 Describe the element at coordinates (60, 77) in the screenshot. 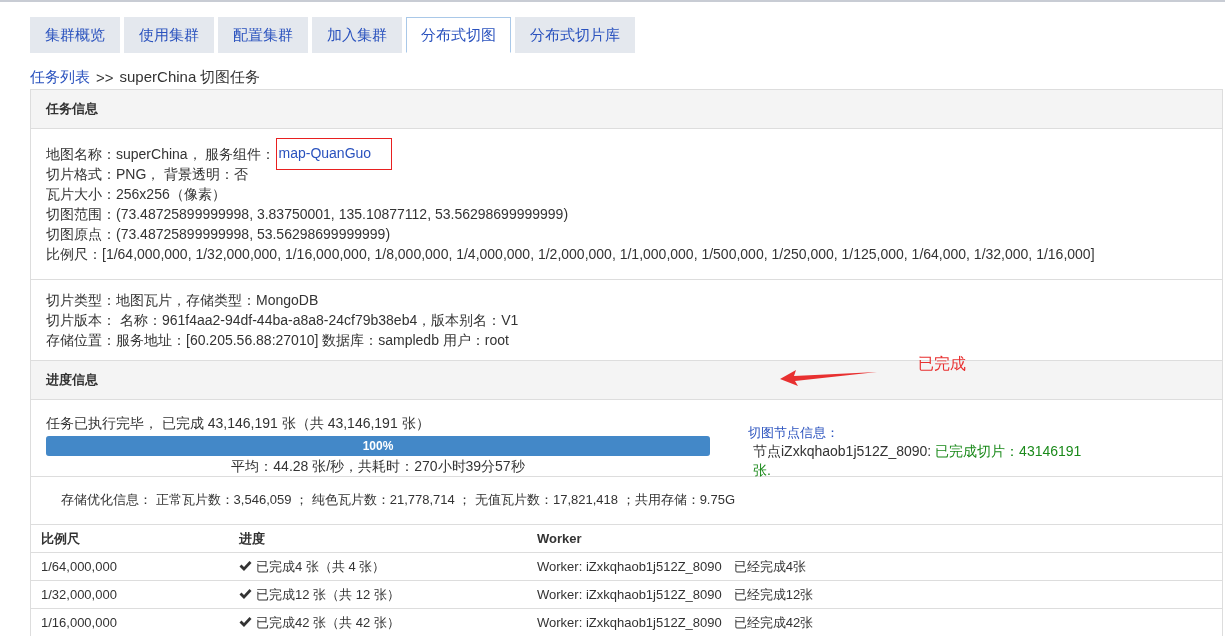

I see `breadcrumb-link: 任务列表` at that location.